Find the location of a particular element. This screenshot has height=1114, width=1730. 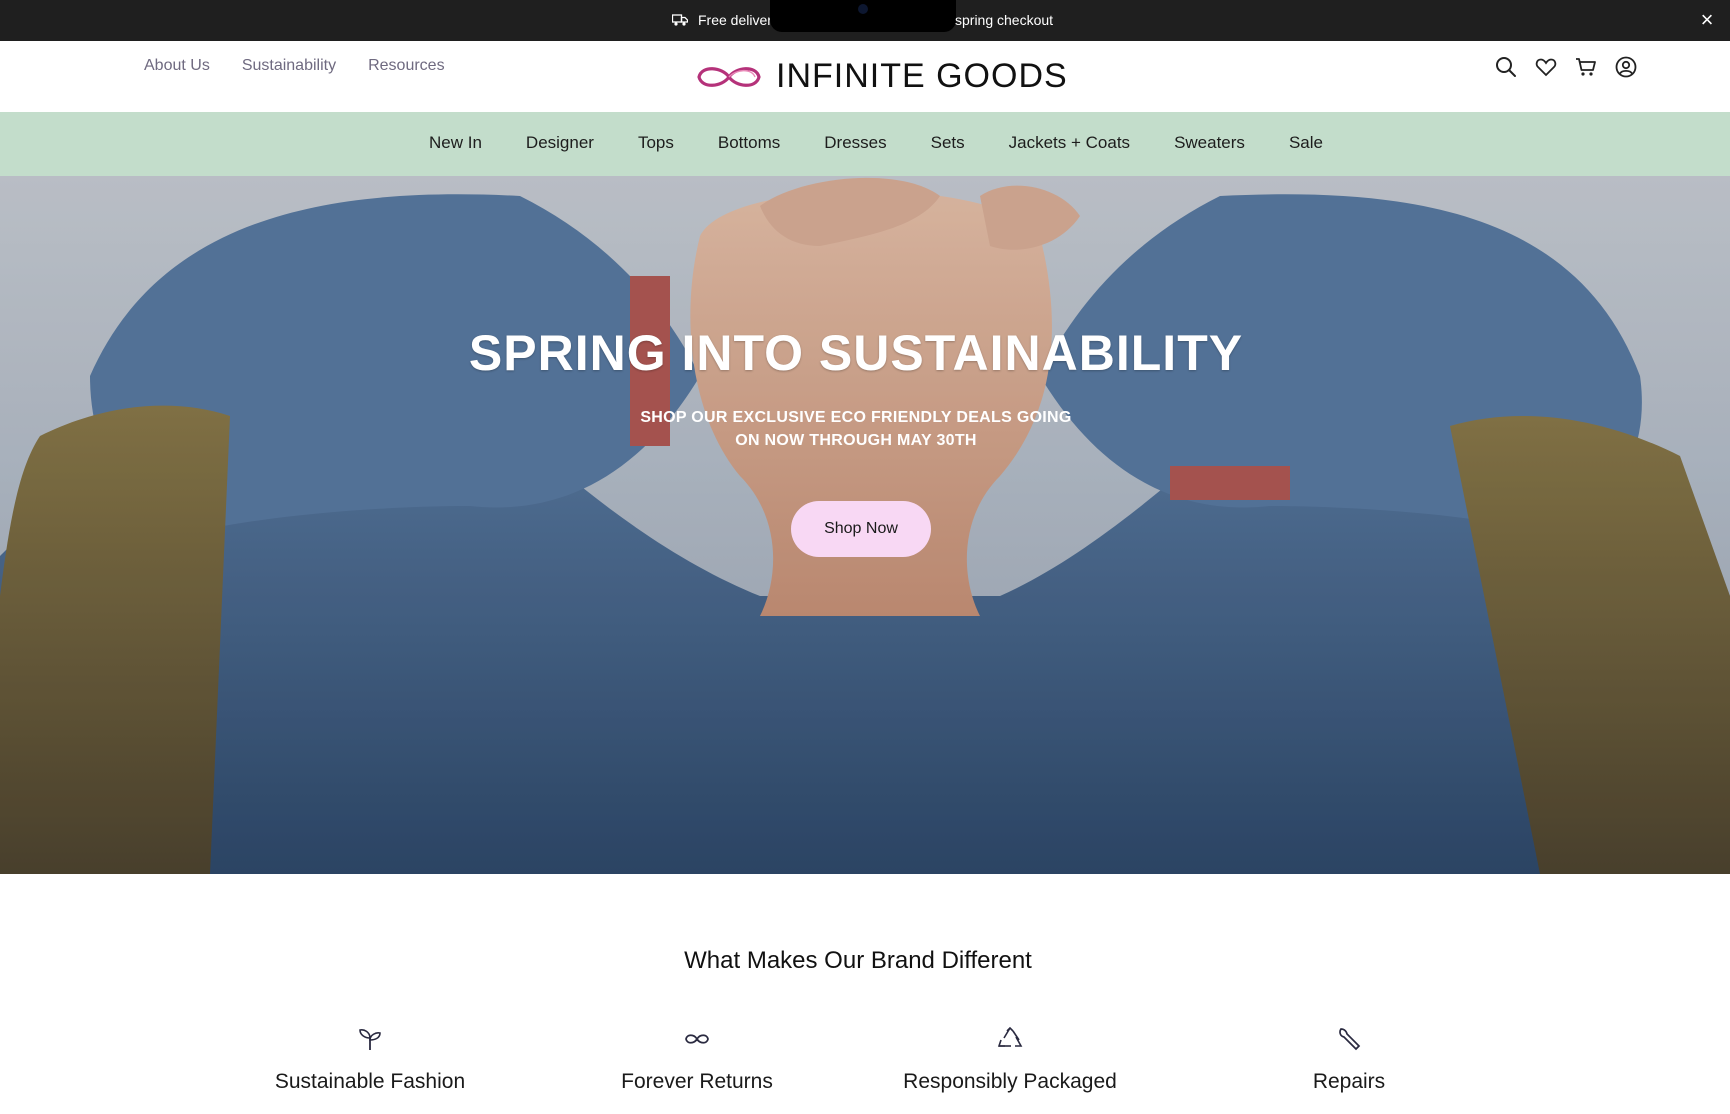

close-icon: × is located at coordinates (1707, 20).